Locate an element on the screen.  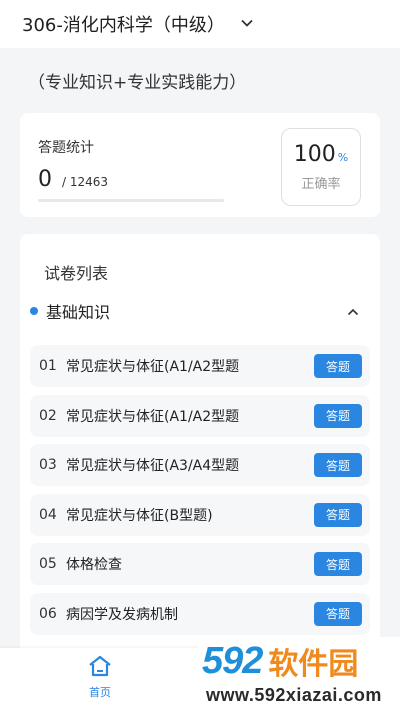
watermark-number: 592 is located at coordinates (232, 660).